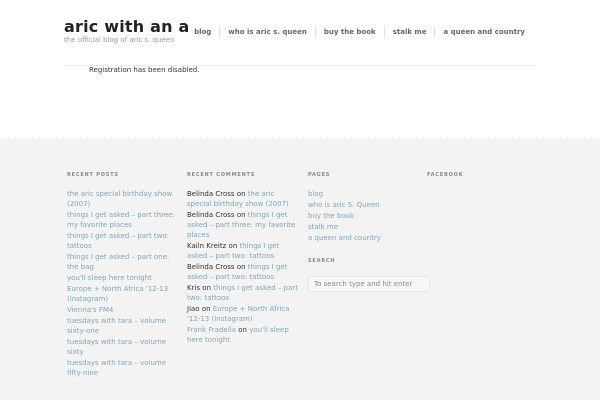  What do you see at coordinates (369, 284) in the screenshot?
I see `search-input` at bounding box center [369, 284].